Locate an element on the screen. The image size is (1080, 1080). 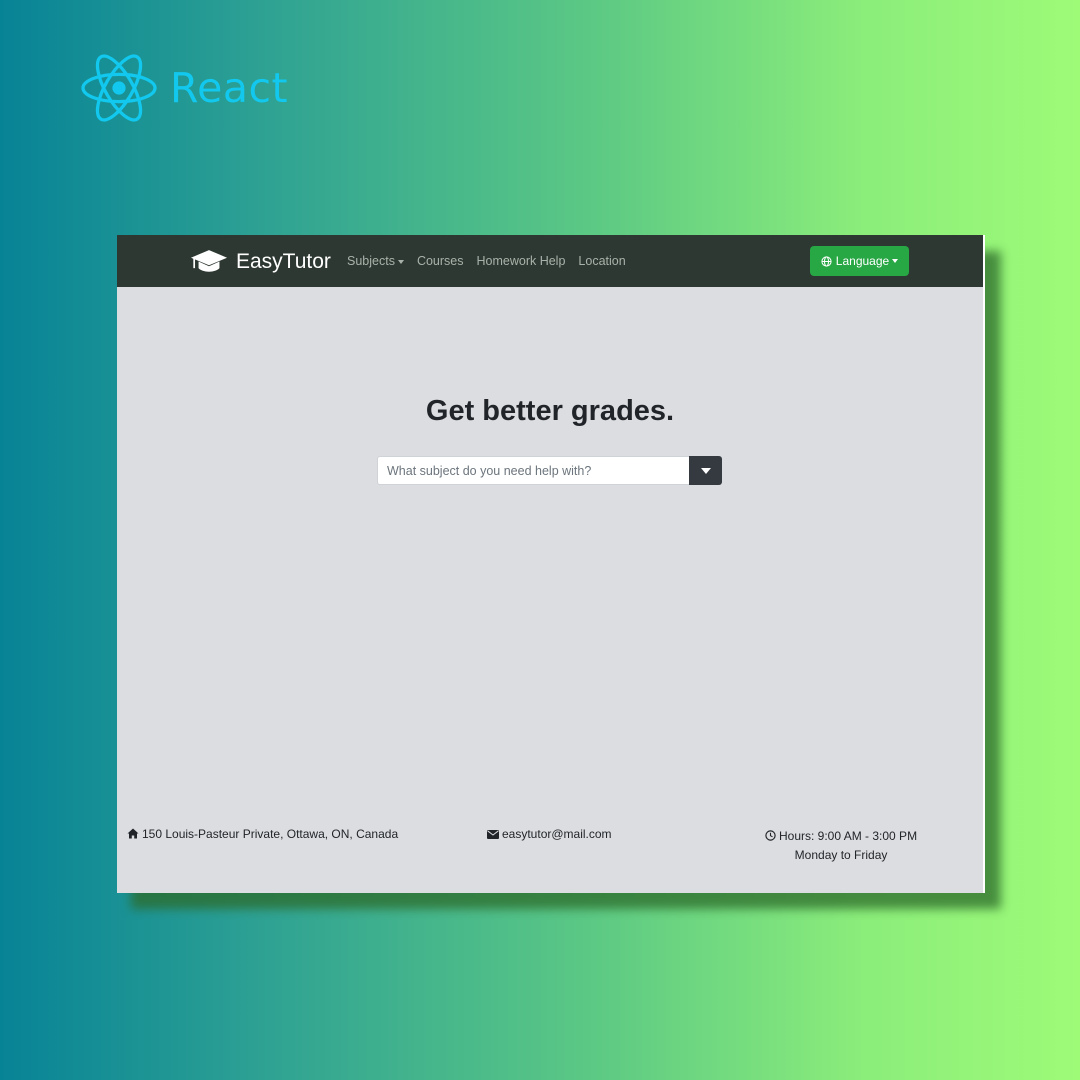
graduation-cap-icon is located at coordinates (209, 261).